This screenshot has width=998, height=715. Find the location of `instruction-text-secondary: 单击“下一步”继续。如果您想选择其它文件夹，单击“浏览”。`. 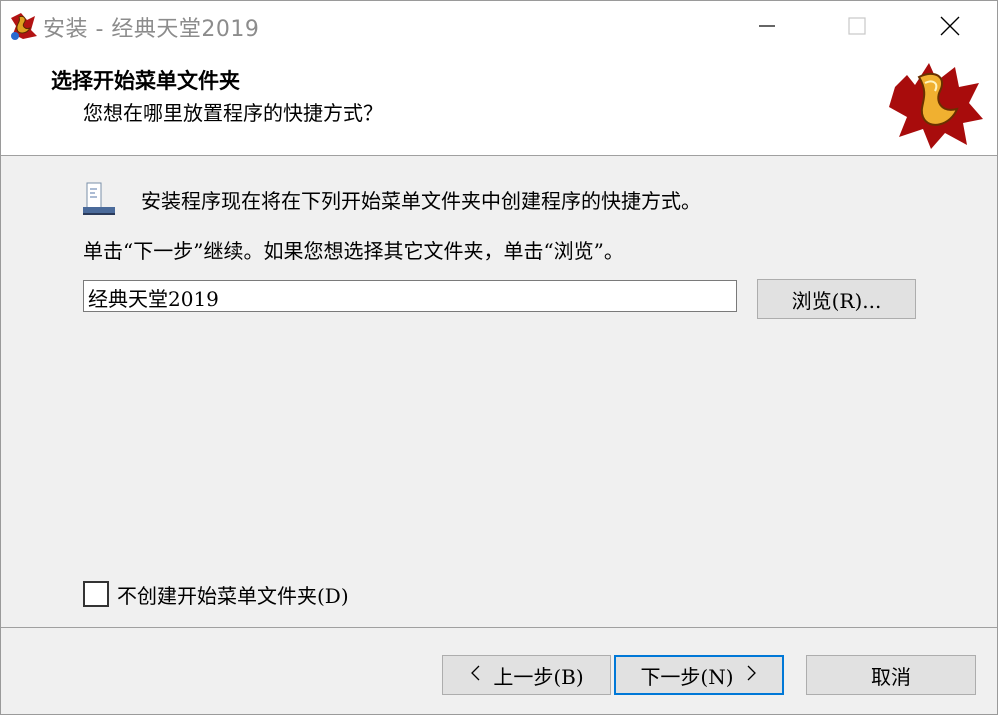

instruction-text-secondary: 单击“下一步”继续。如果您想选择其它文件夹，单击“浏览”。 is located at coordinates (353, 251).